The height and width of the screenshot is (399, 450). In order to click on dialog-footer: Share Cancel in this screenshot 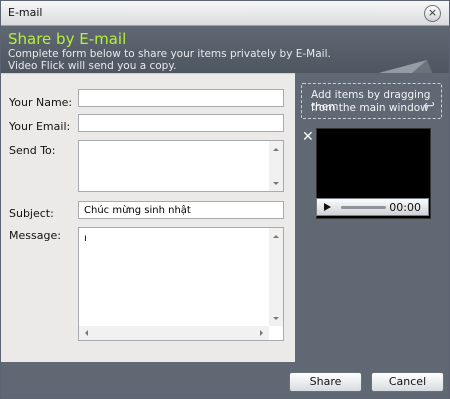, I will do `click(225, 380)`.